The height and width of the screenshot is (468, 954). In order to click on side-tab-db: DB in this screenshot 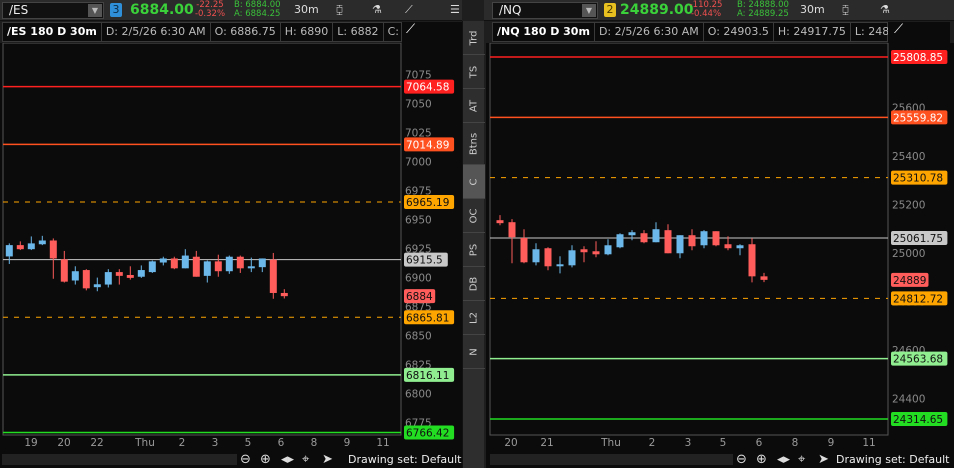, I will do `click(474, 284)`.